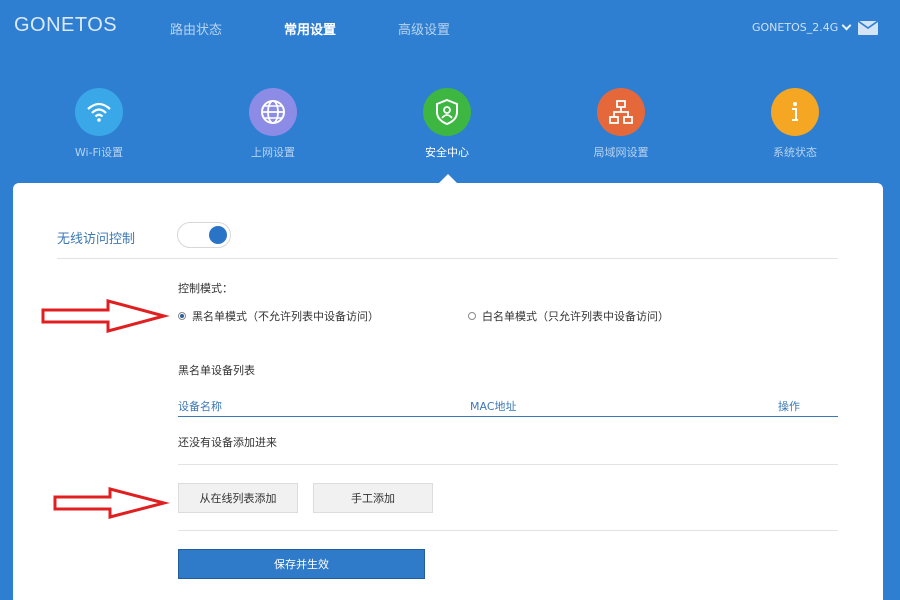  I want to click on nav-tab-advanced-settings: 高级设置, so click(424, 28).